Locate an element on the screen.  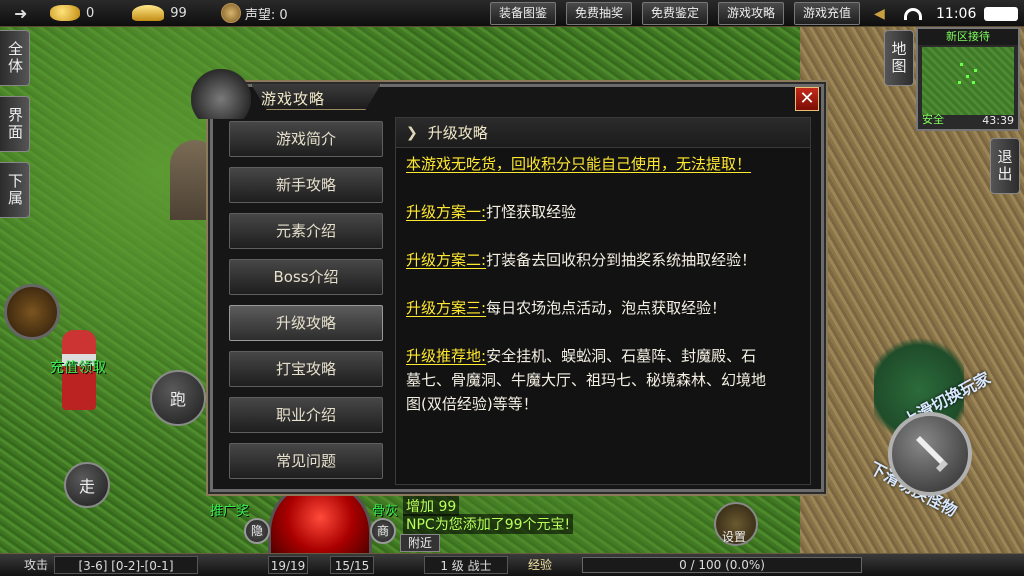
level-class: 1 级 战士 is located at coordinates (466, 565).